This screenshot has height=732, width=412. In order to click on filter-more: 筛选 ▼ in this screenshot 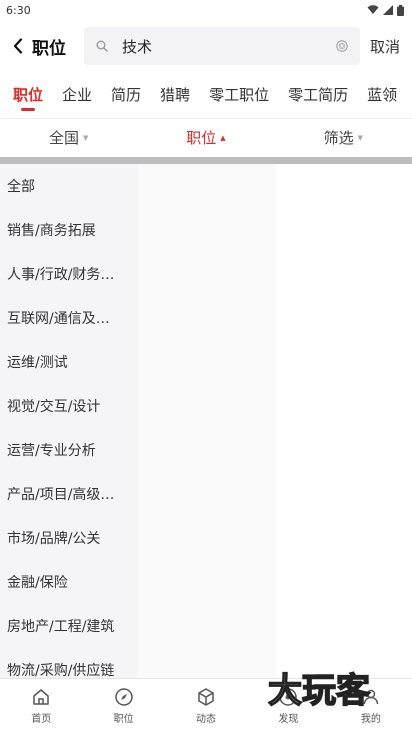, I will do `click(343, 137)`.